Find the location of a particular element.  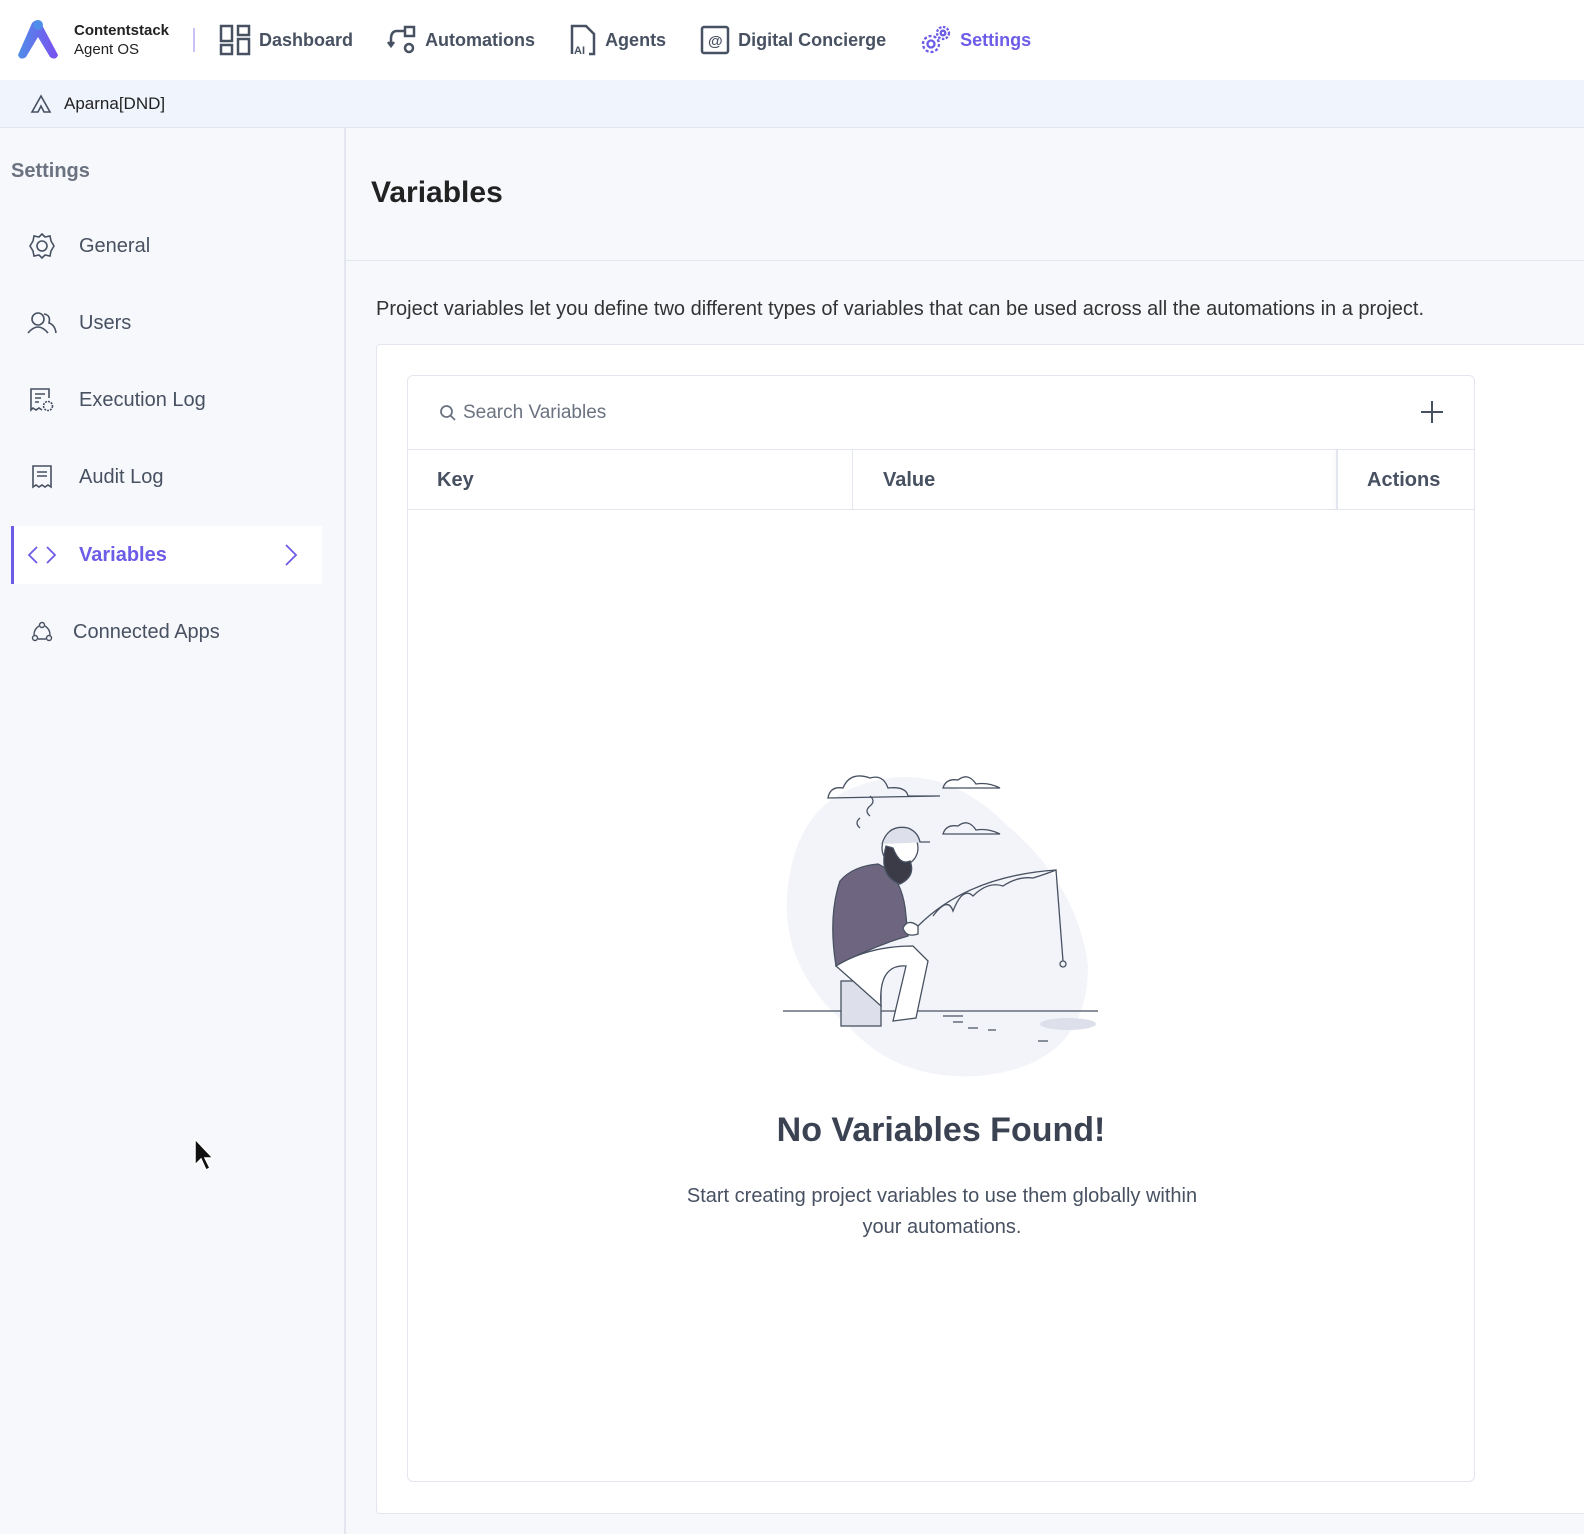

sidebar-item-audit-log: Audit Log is located at coordinates (166, 477).